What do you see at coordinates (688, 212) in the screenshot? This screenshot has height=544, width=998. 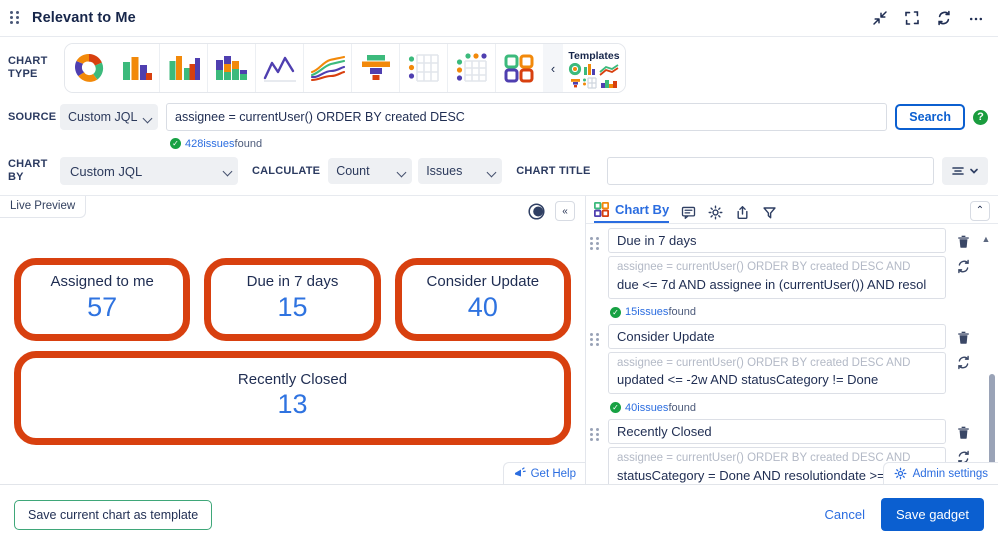 I see `comment-icon` at bounding box center [688, 212].